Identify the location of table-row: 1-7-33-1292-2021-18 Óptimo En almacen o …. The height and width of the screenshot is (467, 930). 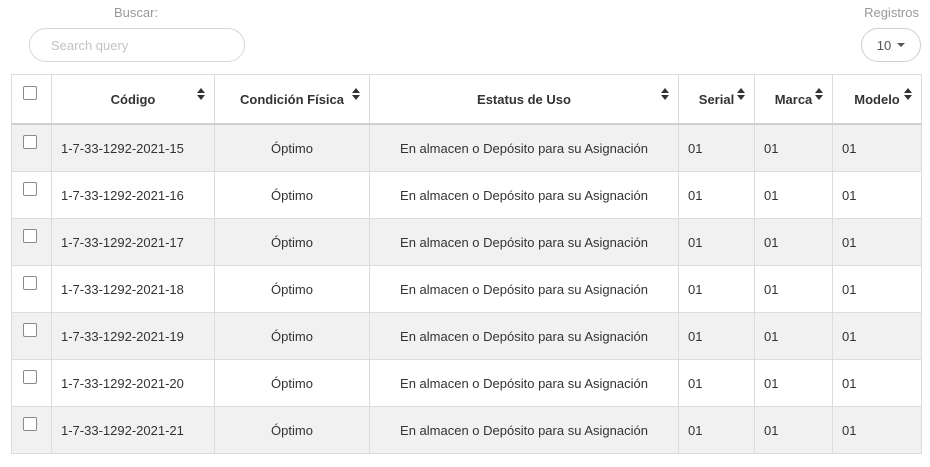
(466, 289).